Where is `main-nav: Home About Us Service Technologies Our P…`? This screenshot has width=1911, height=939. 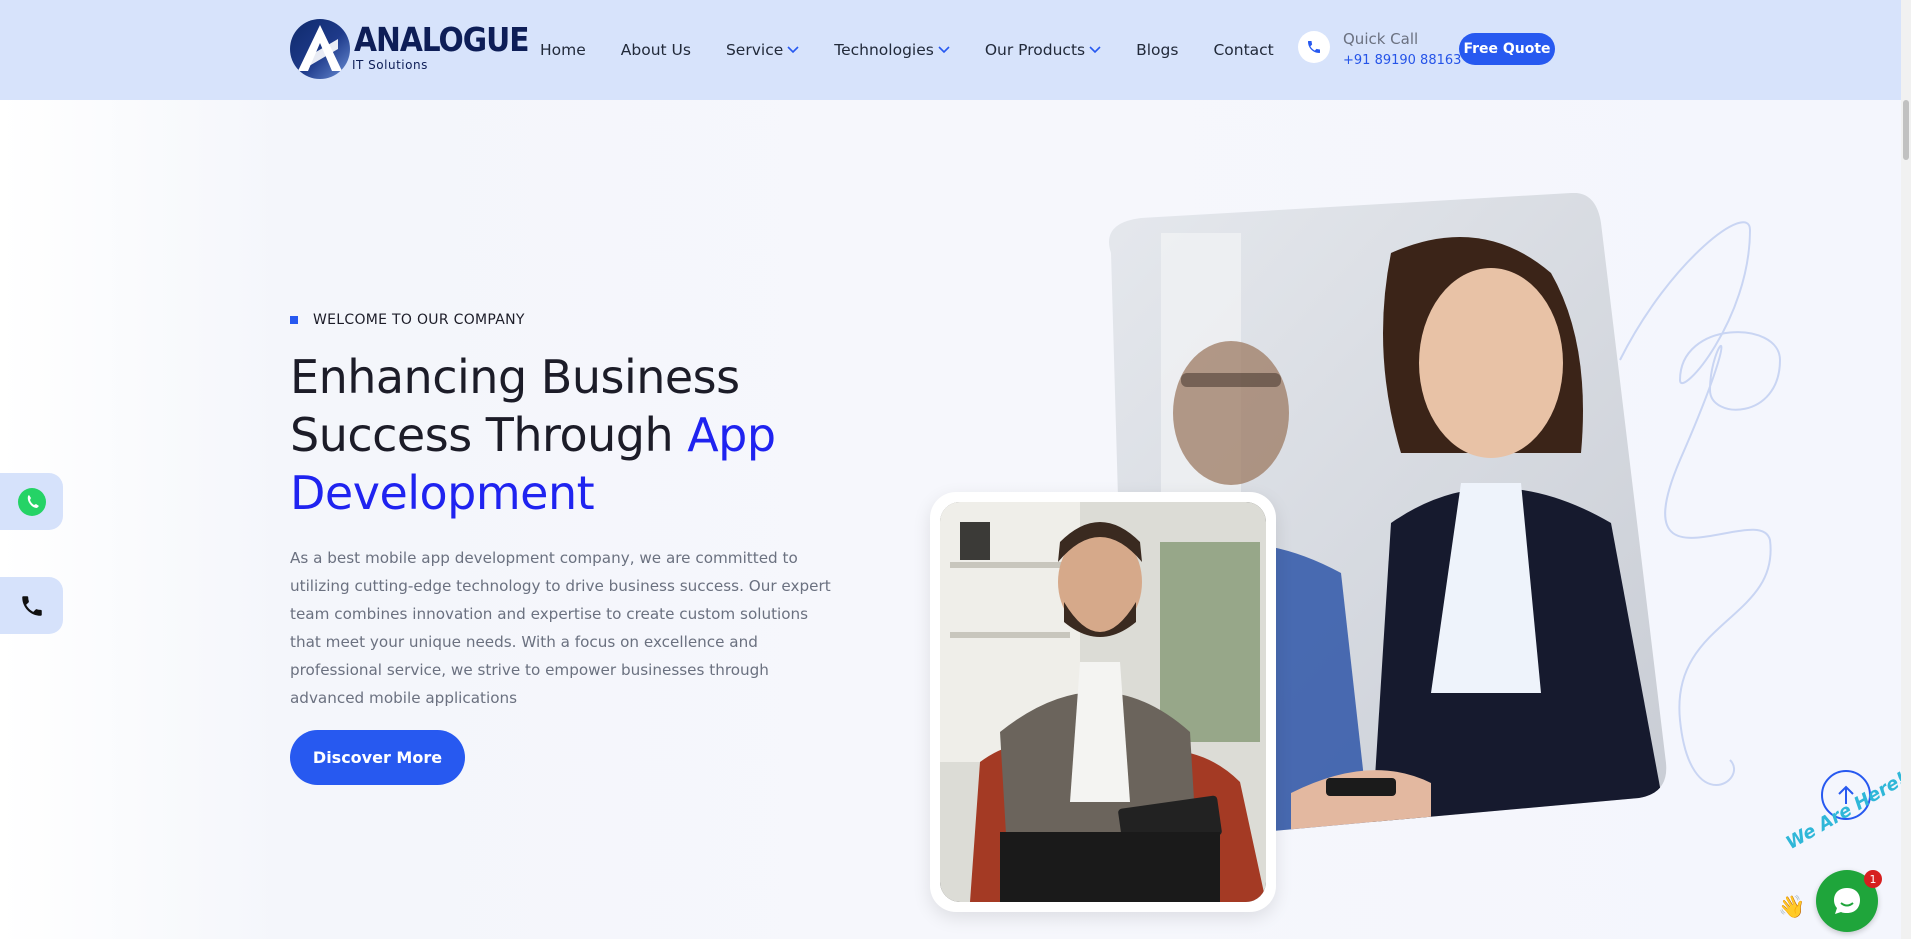 main-nav: Home About Us Service Technologies Our P… is located at coordinates (924, 50).